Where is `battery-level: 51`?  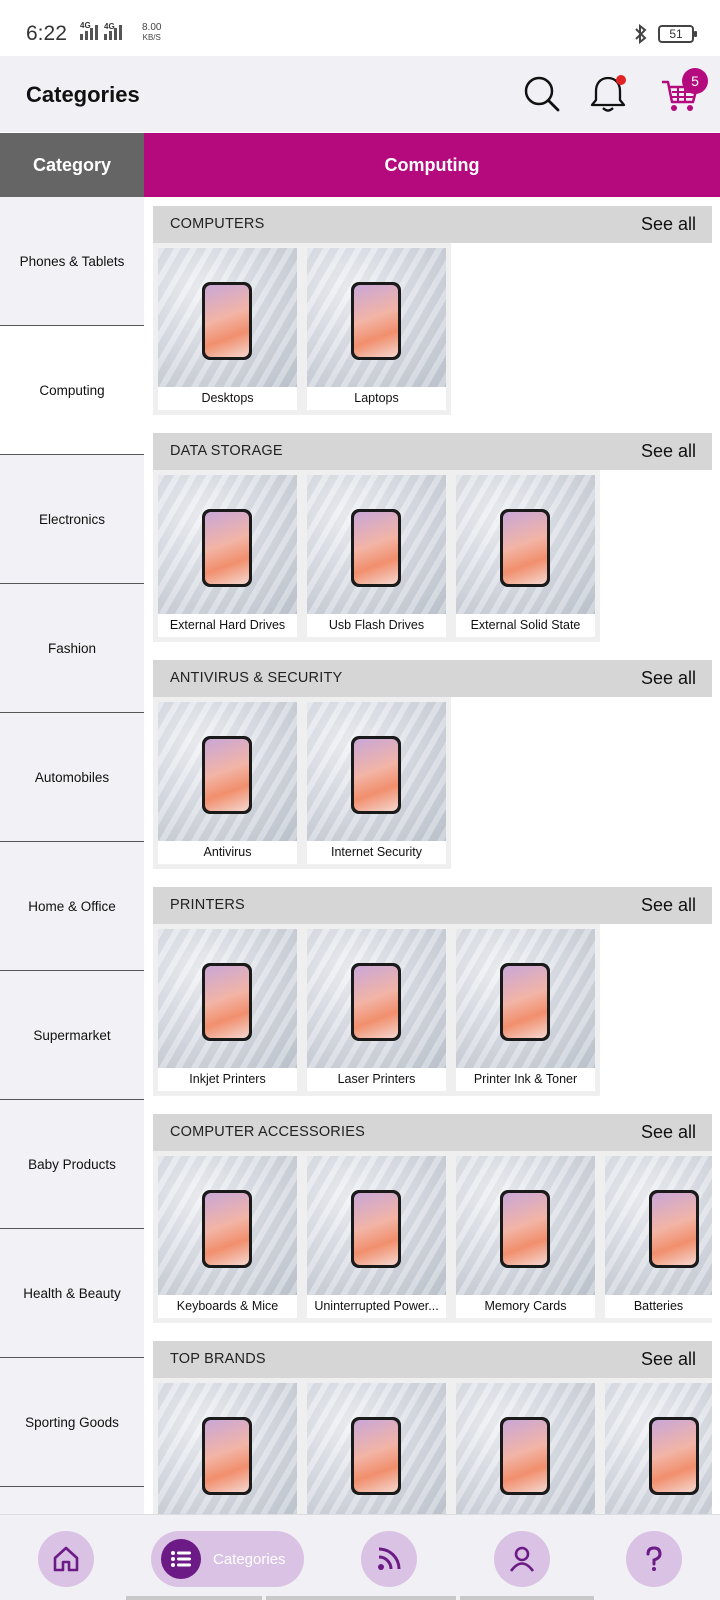 battery-level: 51 is located at coordinates (676, 34).